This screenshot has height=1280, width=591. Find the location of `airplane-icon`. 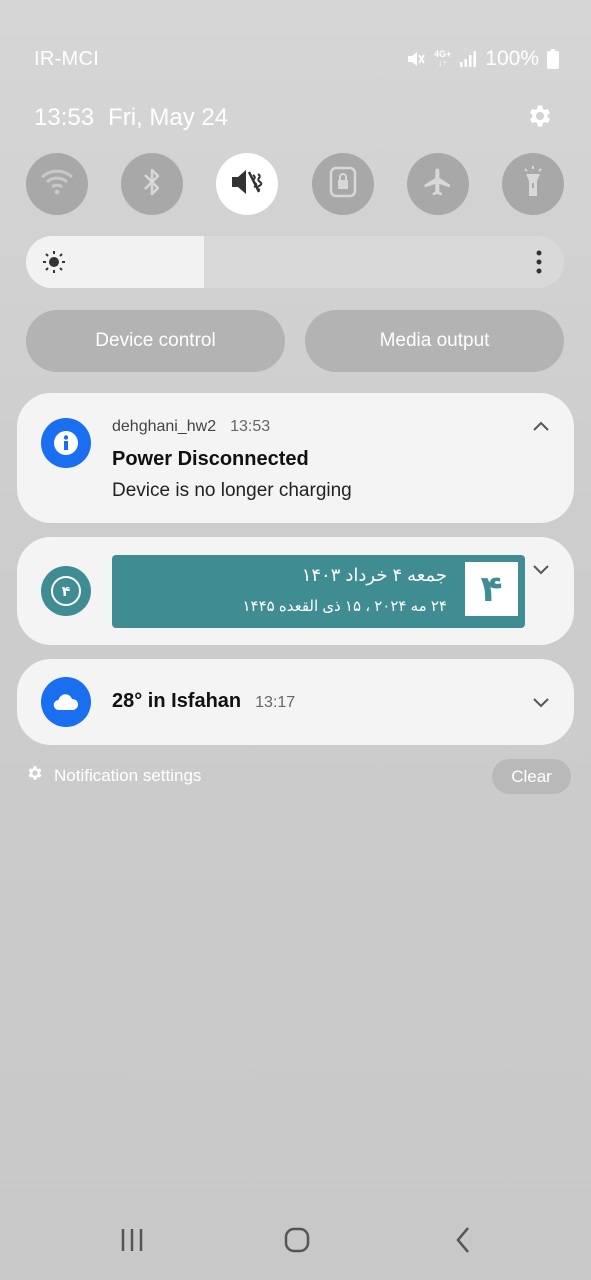

airplane-icon is located at coordinates (438, 184).